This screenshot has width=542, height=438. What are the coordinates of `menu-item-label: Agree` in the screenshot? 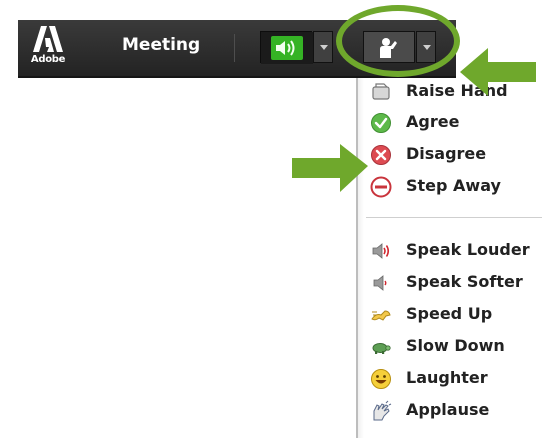 It's located at (433, 121).